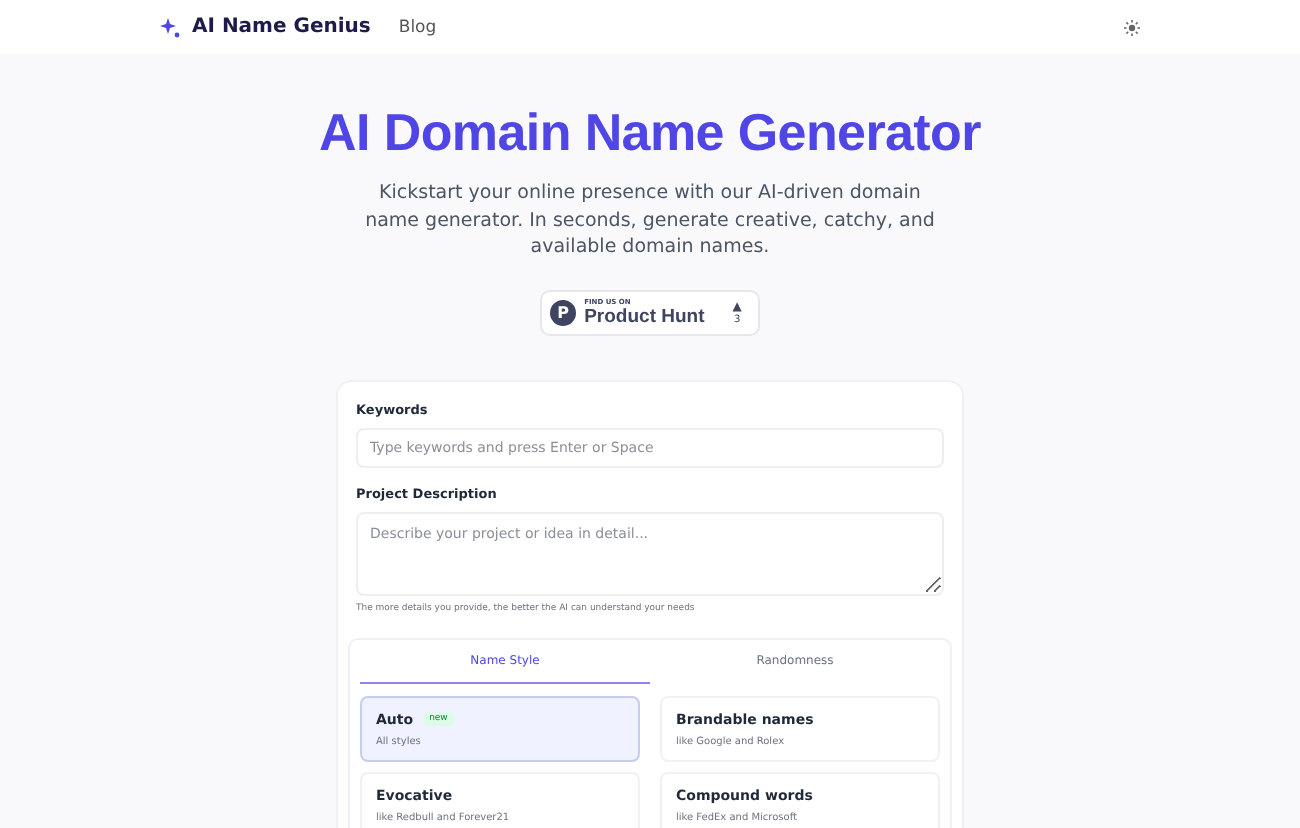 The width and height of the screenshot is (1300, 828). What do you see at coordinates (650, 220) in the screenshot?
I see `page-subtitle: Kickstart your online presence with our AI-driven domain name generator. In seconds, generate creative, catchy, and available domain names.` at bounding box center [650, 220].